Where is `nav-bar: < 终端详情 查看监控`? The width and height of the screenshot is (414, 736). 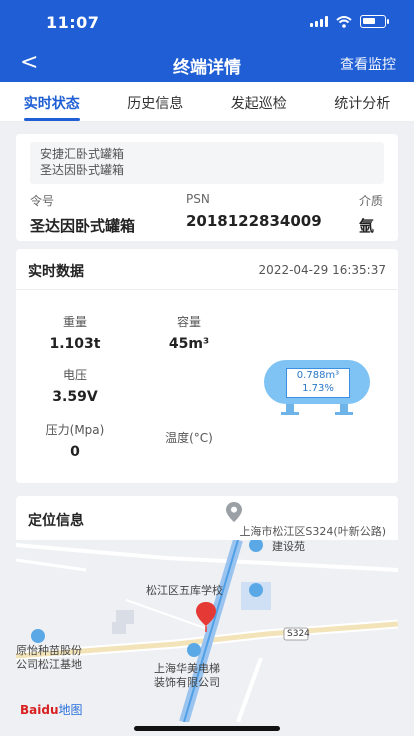
nav-bar: < 终端详情 查看监控 is located at coordinates (207, 63).